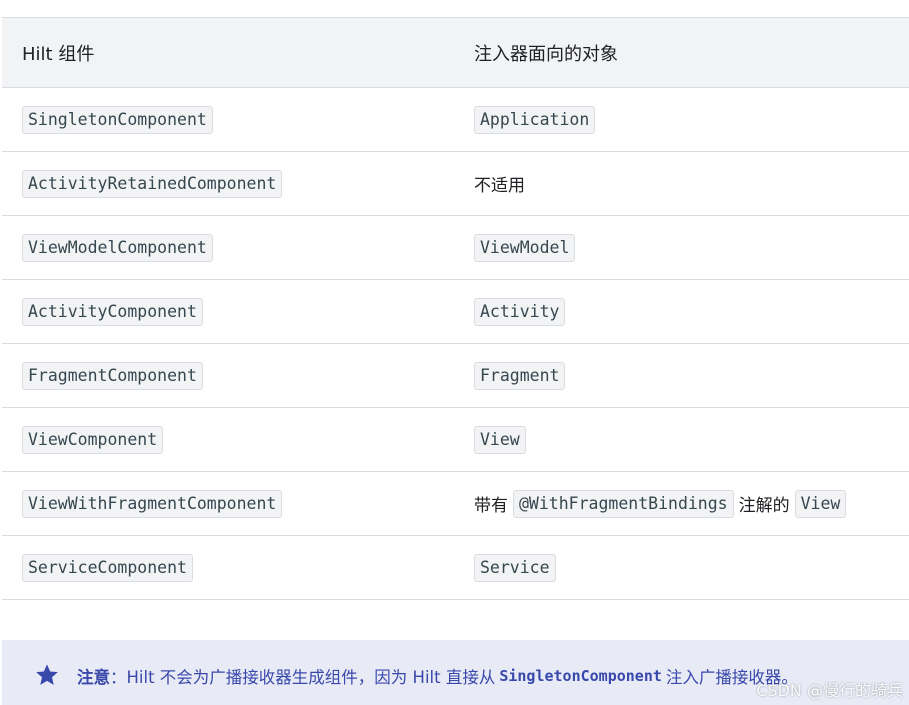 This screenshot has height=705, width=909. Describe the element at coordinates (152, 183) in the screenshot. I see `component-code: ActivityRetainedComponent` at that location.